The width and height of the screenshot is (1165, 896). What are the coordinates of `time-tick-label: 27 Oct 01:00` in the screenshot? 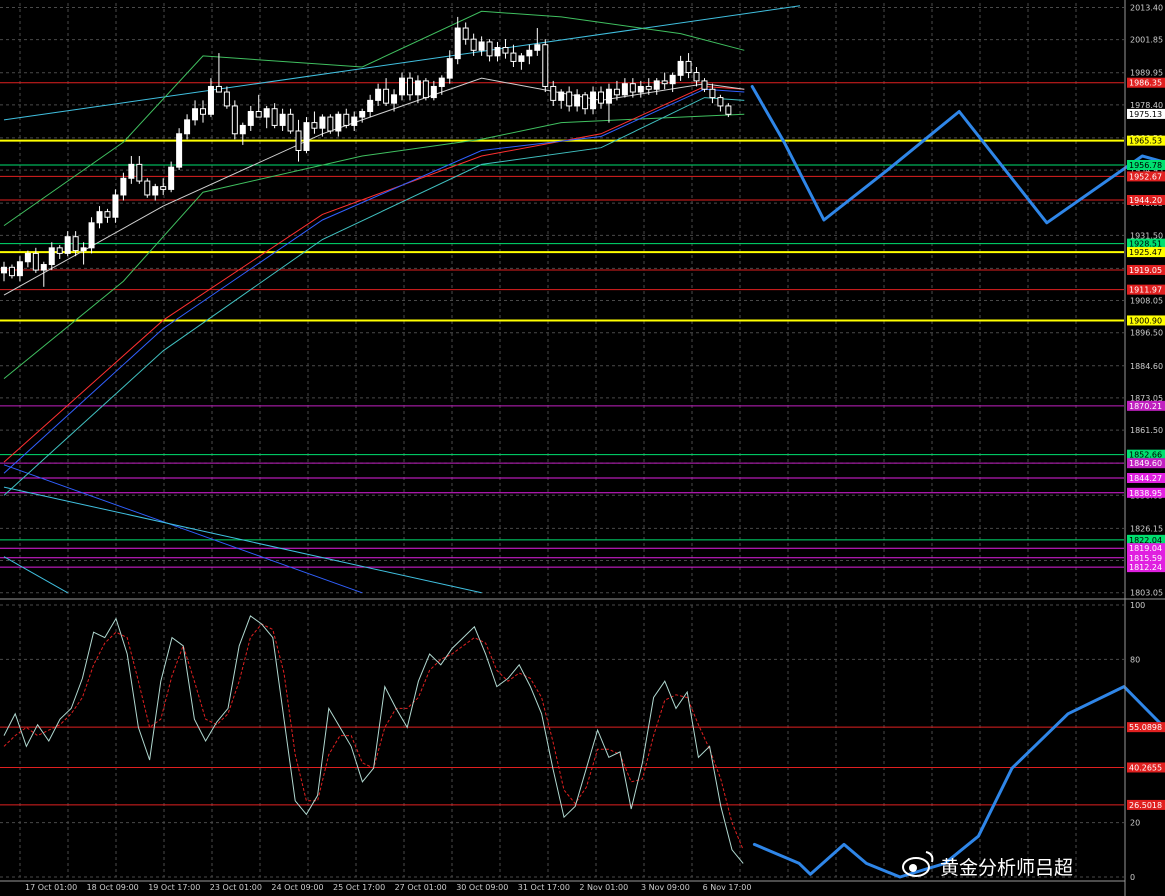 It's located at (421, 887).